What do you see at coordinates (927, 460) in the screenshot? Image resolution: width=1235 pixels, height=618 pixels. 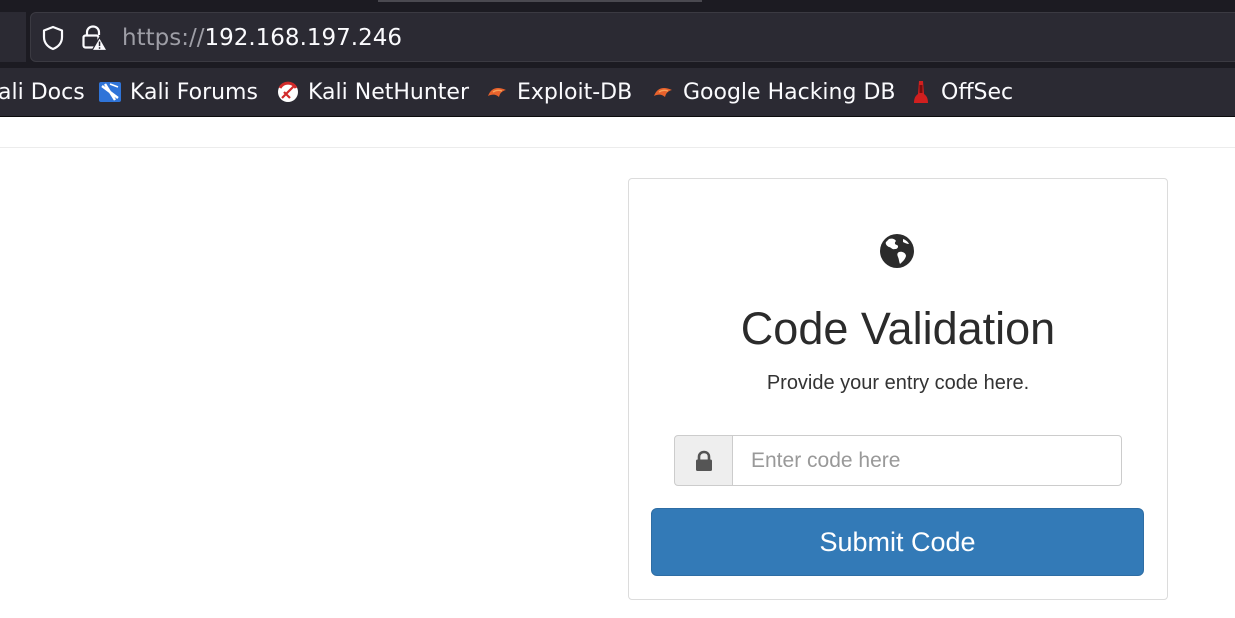 I see `code-input` at bounding box center [927, 460].